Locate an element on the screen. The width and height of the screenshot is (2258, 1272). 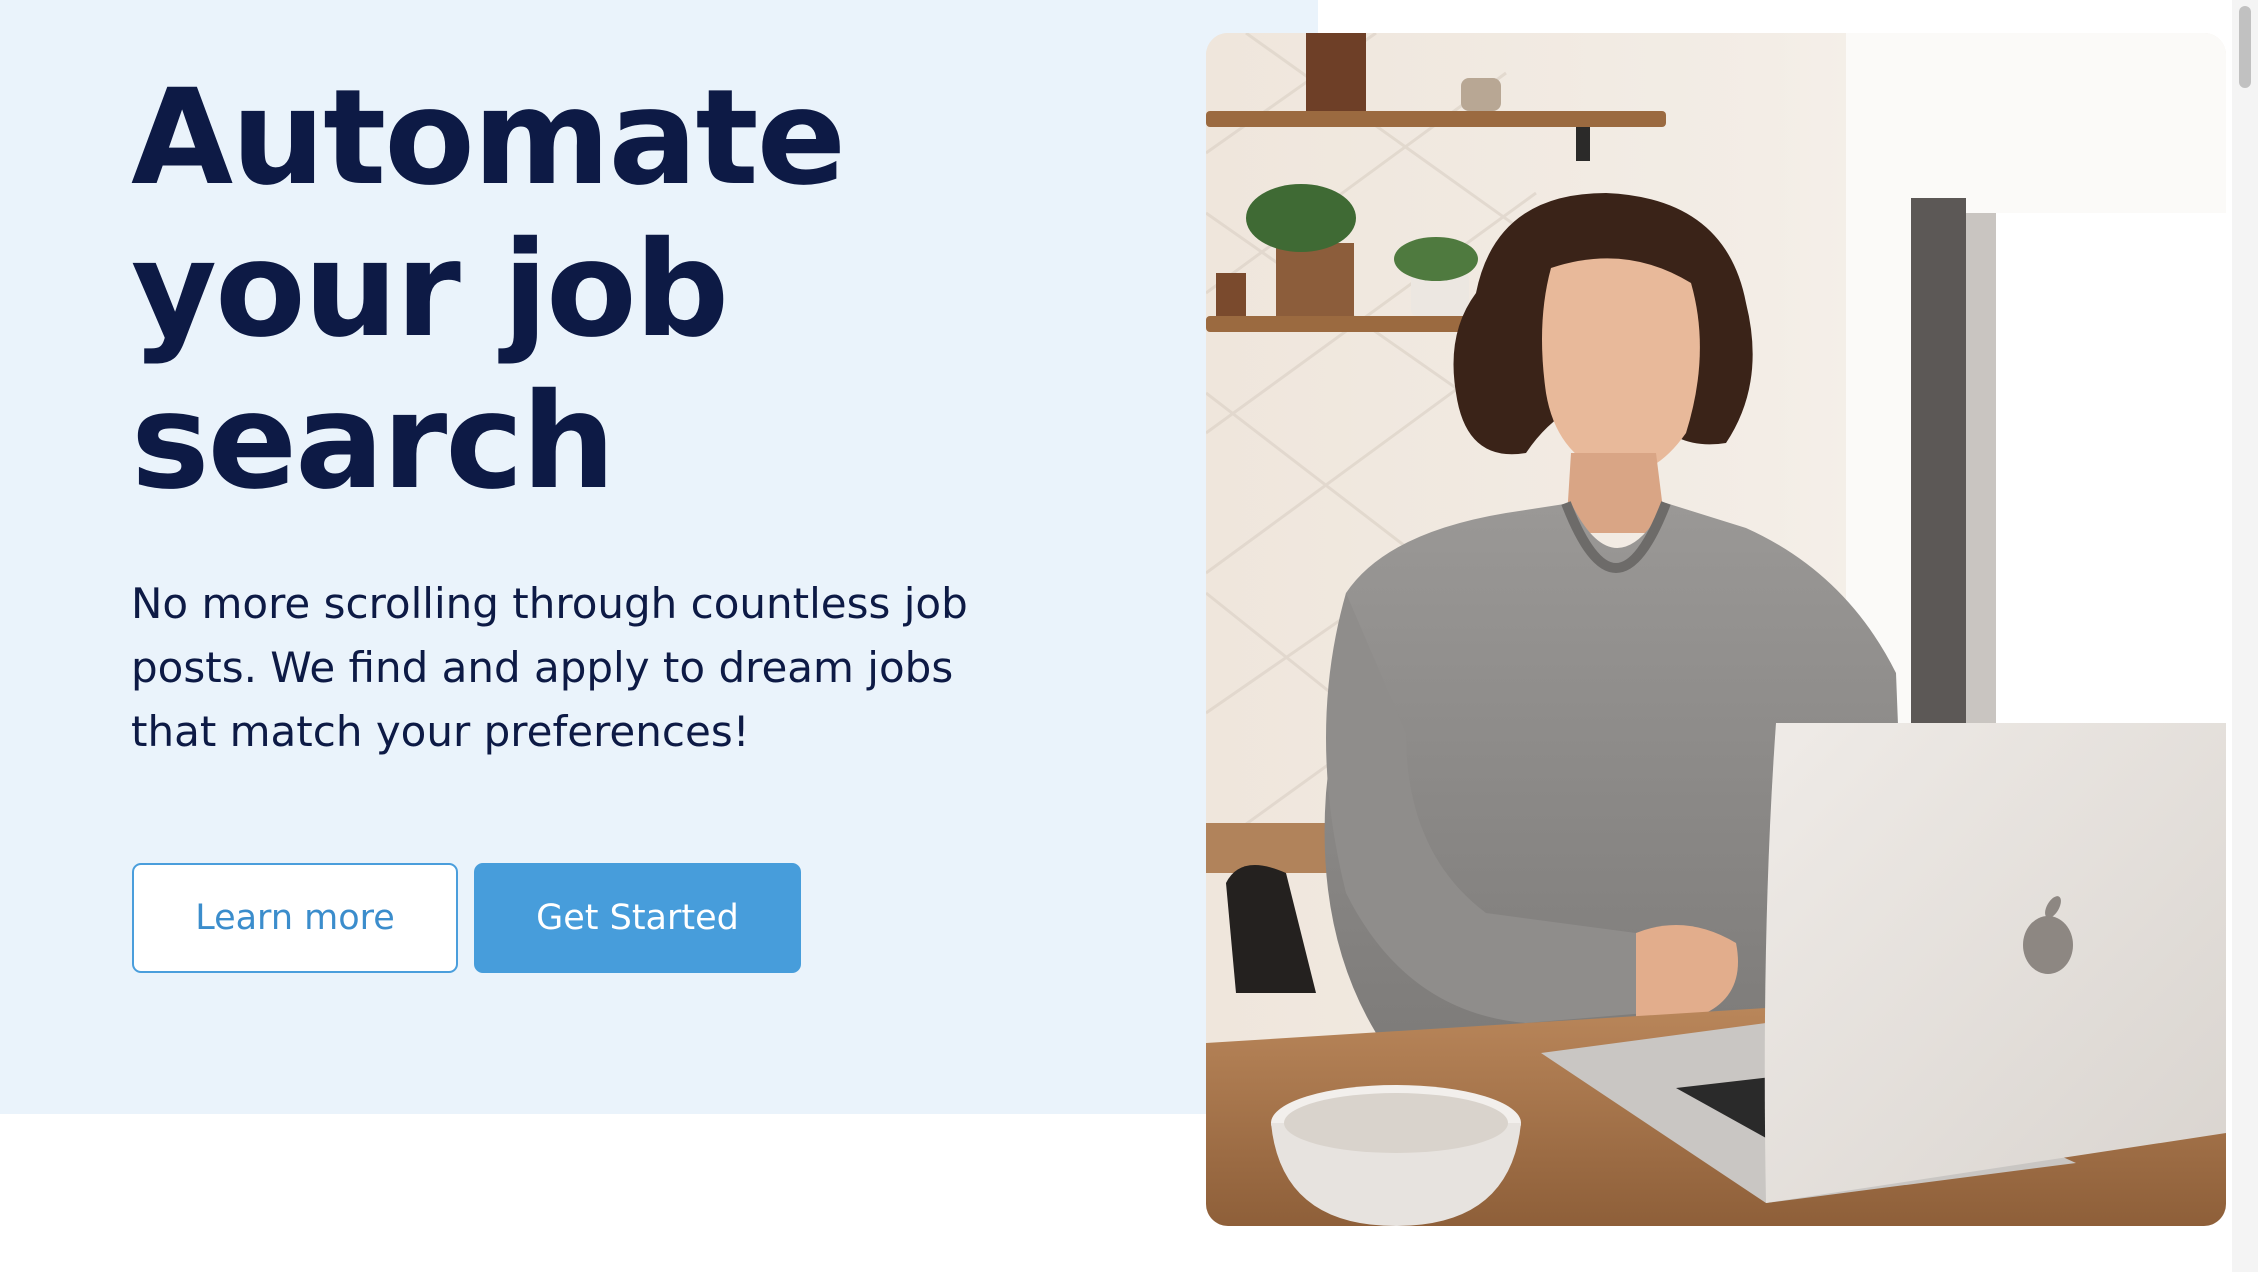
hero-title-line: your job is located at coordinates (430, 290).